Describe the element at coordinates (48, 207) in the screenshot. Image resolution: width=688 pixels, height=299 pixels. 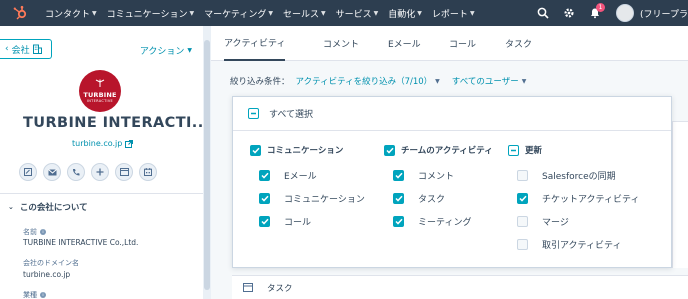
I see `about-section-toggle: ⌄ この会社について` at that location.